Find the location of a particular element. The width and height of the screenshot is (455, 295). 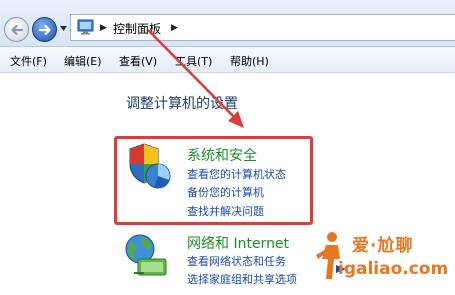

forward-button is located at coordinates (44, 29).